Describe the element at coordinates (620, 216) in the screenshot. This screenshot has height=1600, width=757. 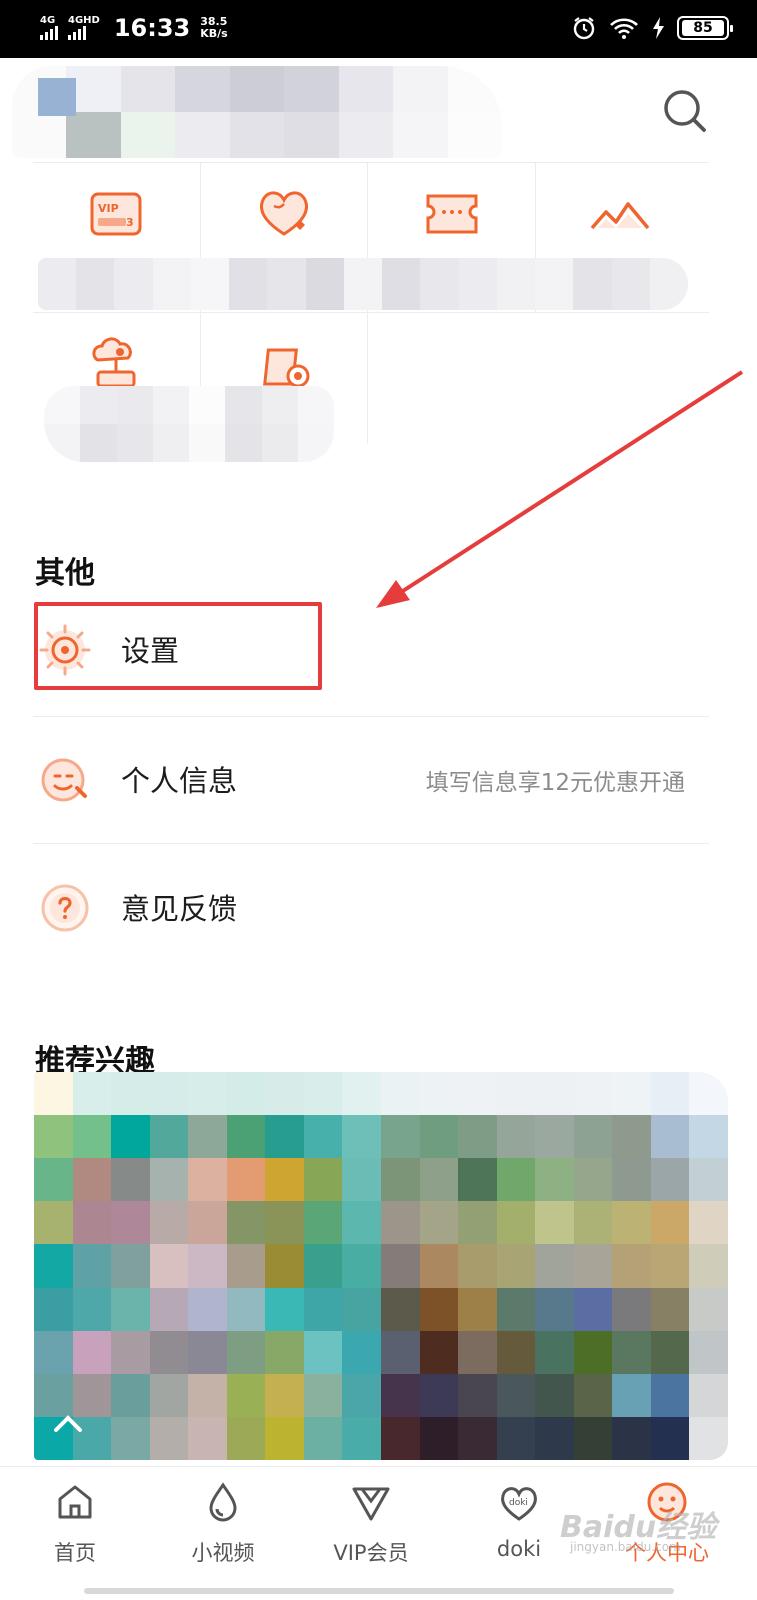
I see `mountain-icon` at that location.